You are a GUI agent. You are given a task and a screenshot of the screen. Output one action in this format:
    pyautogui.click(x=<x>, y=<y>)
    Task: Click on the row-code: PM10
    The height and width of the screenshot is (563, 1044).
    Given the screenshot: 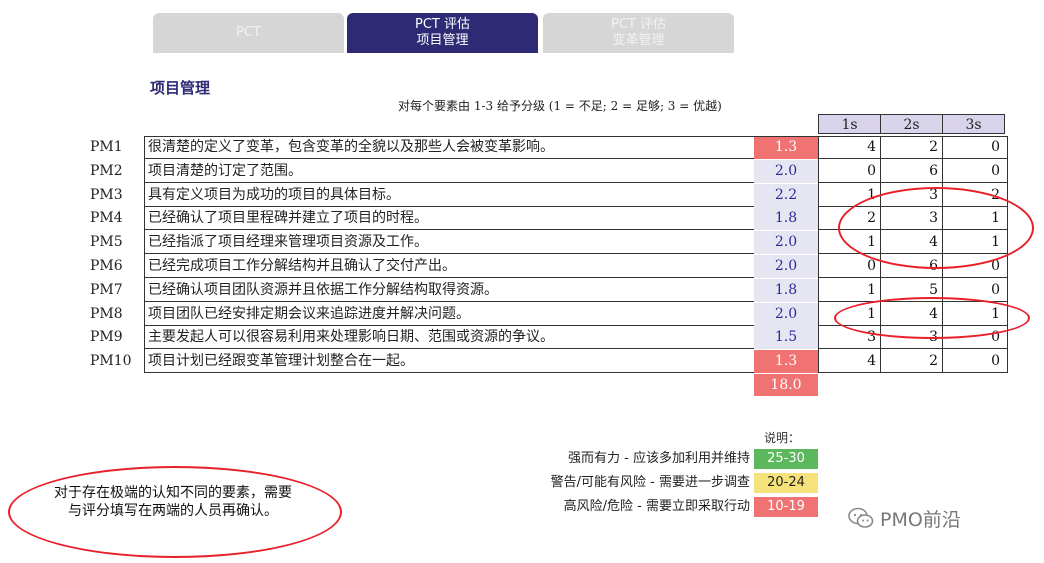 What is the action you would take?
    pyautogui.click(x=111, y=361)
    